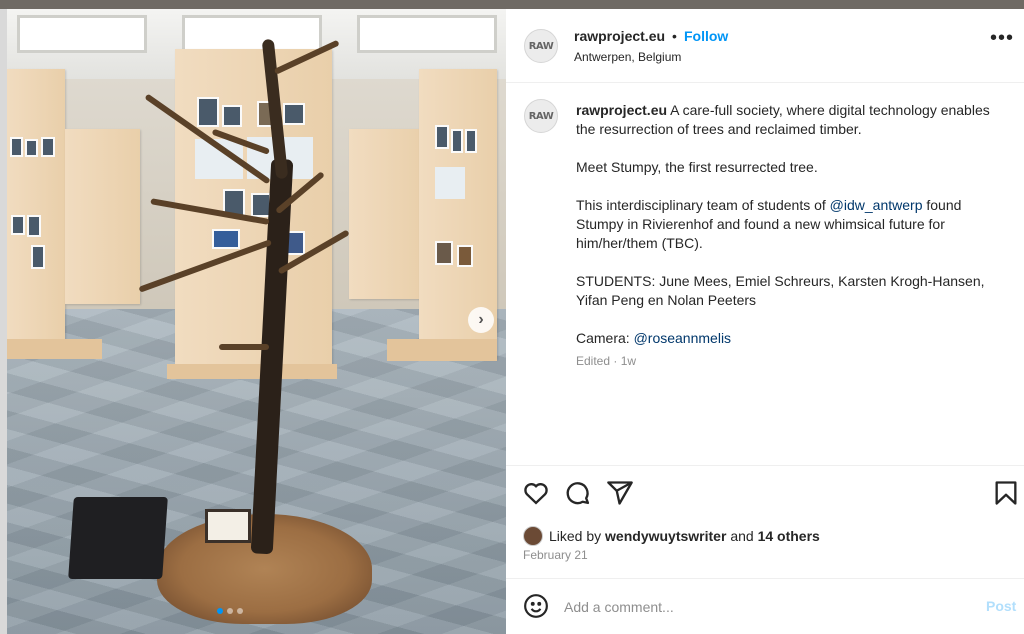 This screenshot has width=1024, height=634. Describe the element at coordinates (228, 526) in the screenshot. I see `label-card` at that location.